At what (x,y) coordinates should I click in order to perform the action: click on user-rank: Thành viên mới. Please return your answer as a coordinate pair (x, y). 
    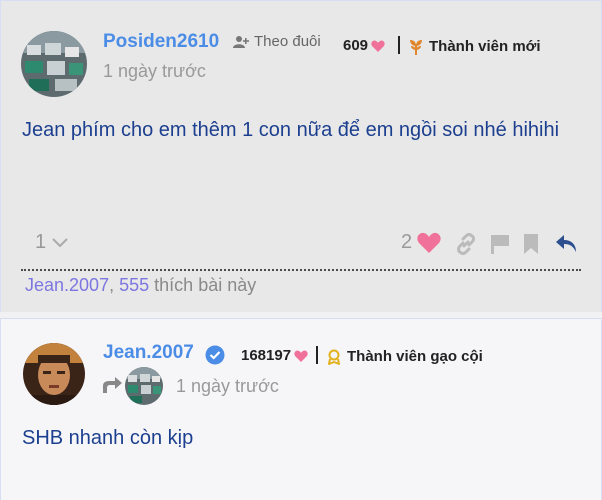
    Looking at the image, I should click on (475, 46).